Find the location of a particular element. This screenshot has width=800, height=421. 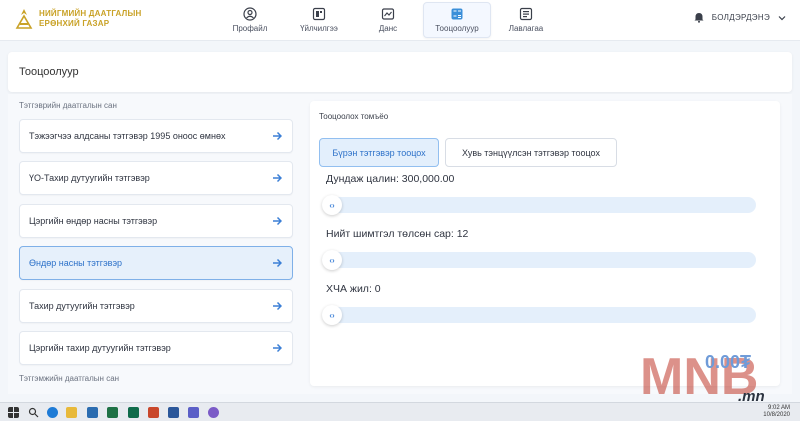

nav-reference-label: Лавлагаа is located at coordinates (526, 28).